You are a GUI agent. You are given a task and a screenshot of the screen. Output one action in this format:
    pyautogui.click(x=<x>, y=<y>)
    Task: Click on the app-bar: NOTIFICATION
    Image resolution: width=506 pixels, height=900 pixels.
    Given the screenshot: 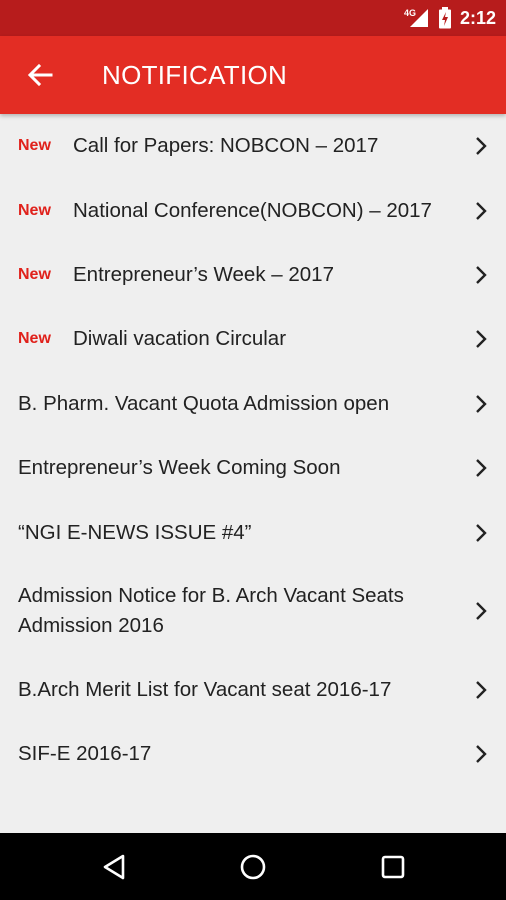 What is the action you would take?
    pyautogui.click(x=253, y=75)
    